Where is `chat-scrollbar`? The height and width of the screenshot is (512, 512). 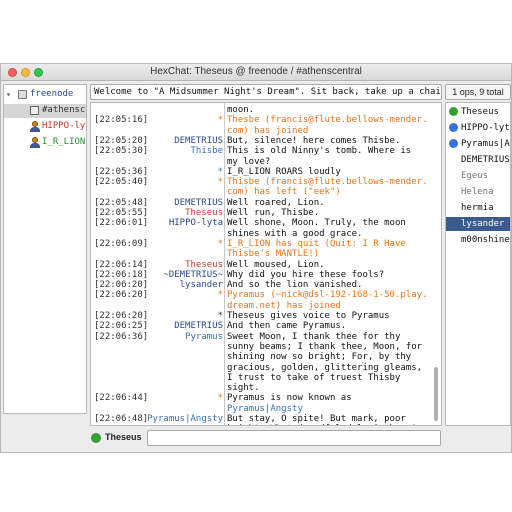 chat-scrollbar is located at coordinates (436, 264).